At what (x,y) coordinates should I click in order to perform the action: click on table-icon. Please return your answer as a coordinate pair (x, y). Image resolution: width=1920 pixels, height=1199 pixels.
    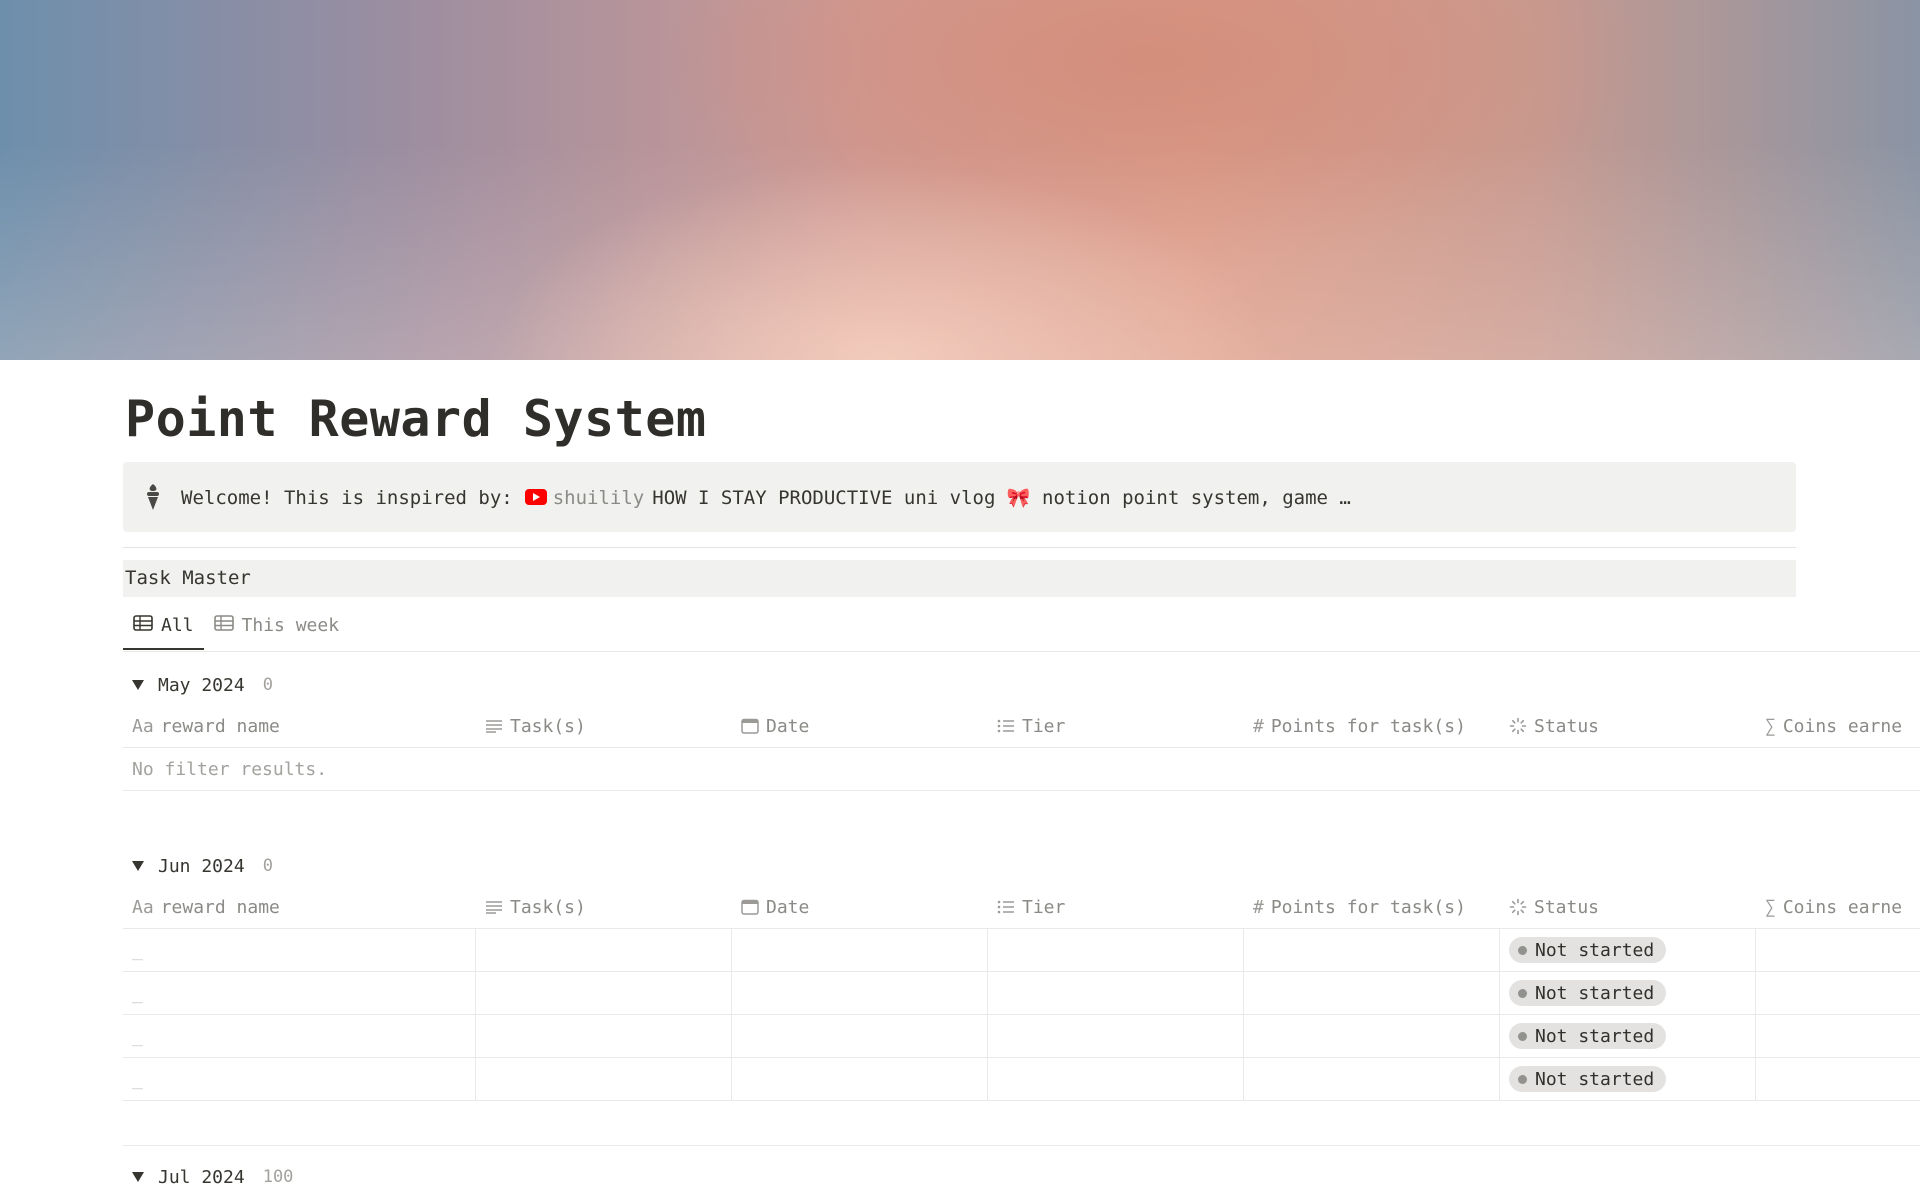
    Looking at the image, I should click on (143, 625).